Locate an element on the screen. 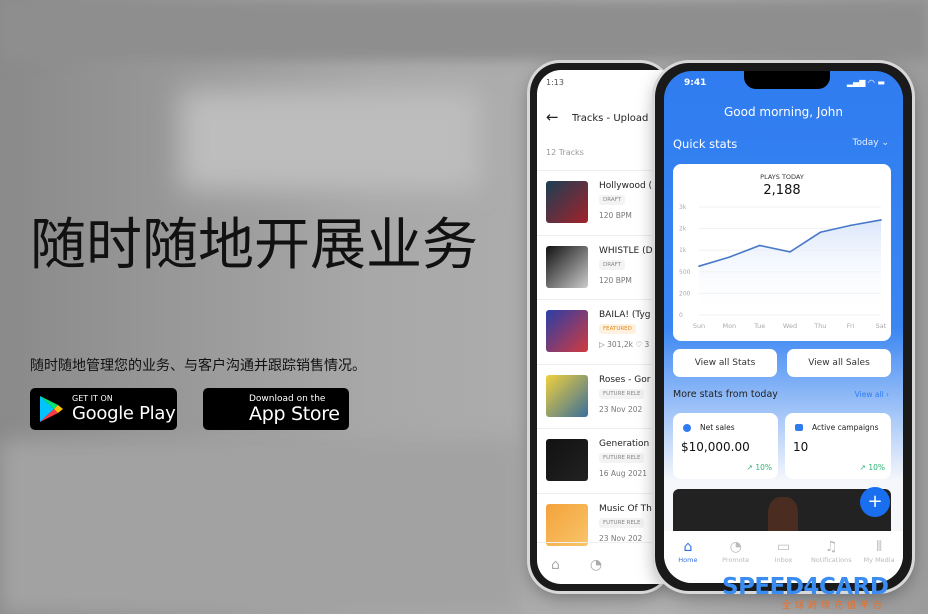  apple-big-text: App Store is located at coordinates (294, 414).